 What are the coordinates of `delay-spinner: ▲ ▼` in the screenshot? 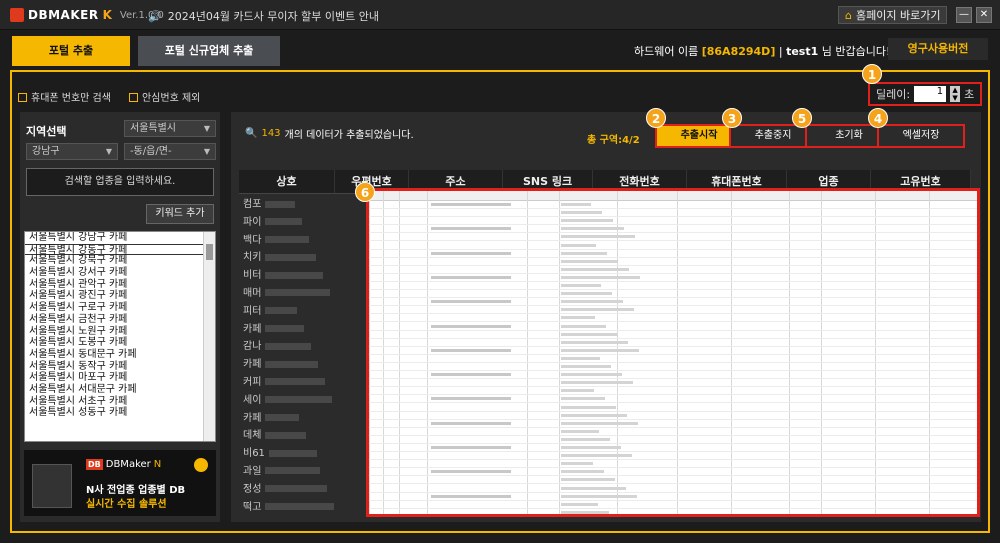 It's located at (955, 94).